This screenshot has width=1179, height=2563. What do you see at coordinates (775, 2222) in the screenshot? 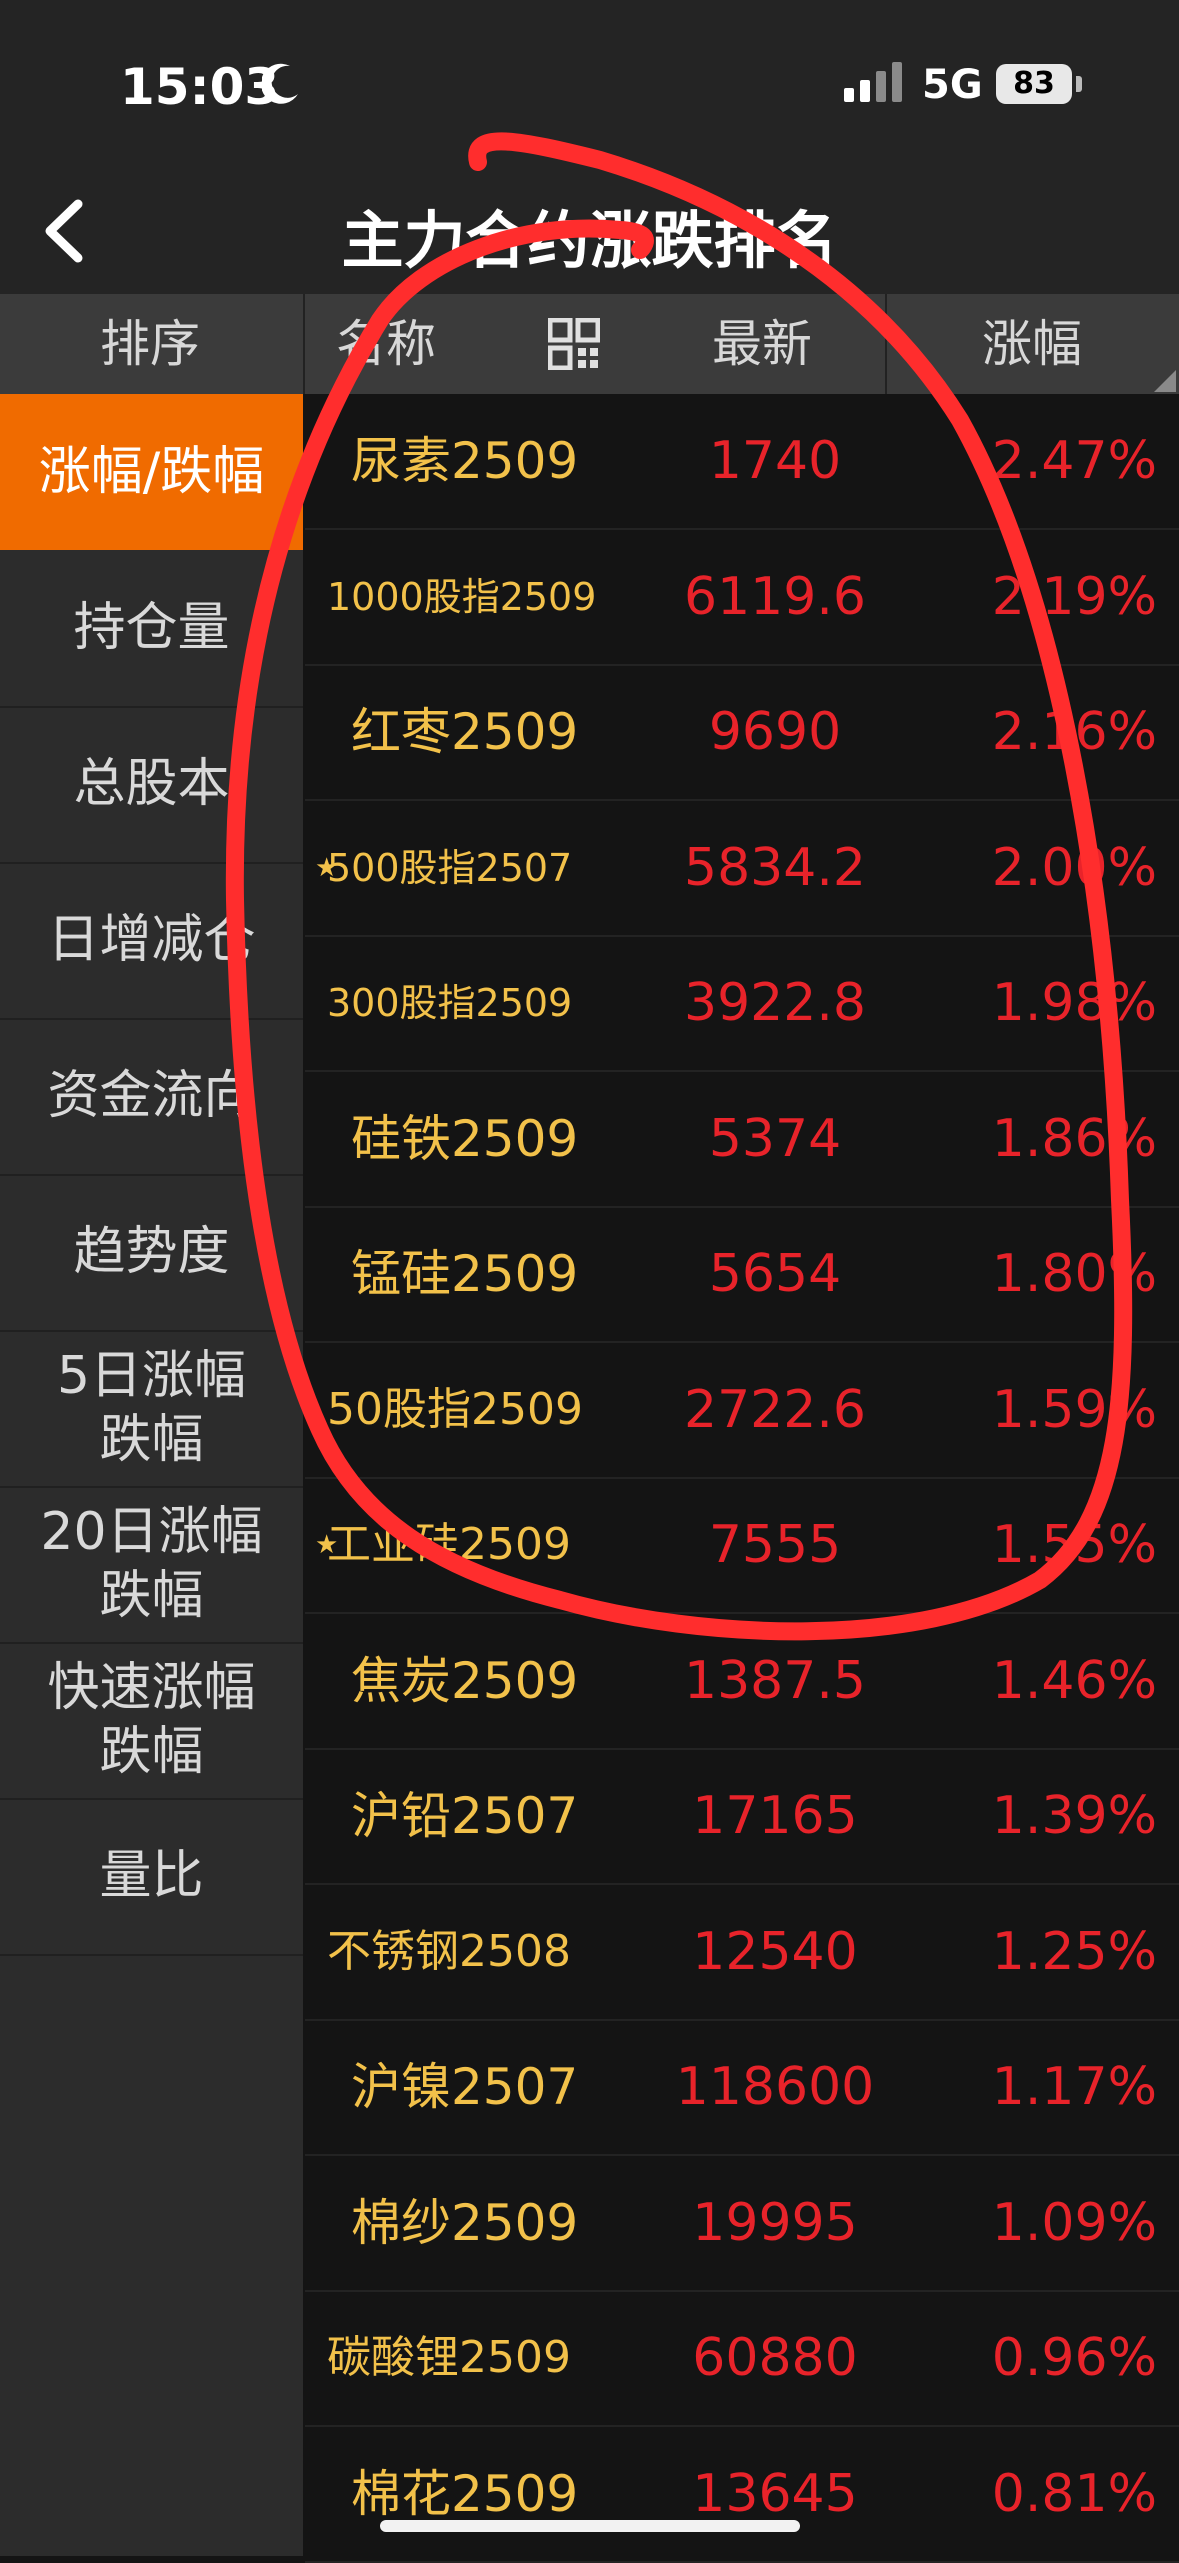
I see `latest-price: 19995` at bounding box center [775, 2222].